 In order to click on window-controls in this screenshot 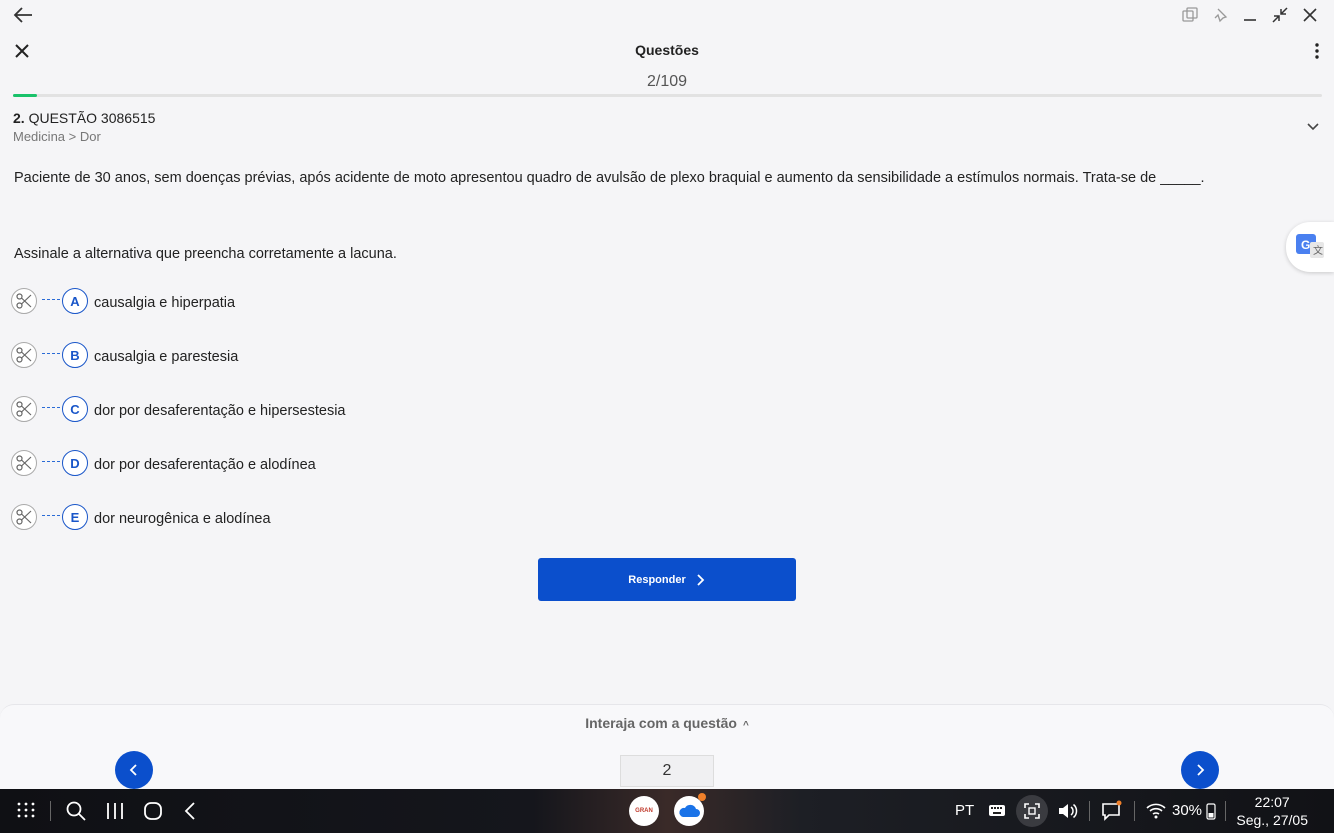, I will do `click(1250, 15)`.